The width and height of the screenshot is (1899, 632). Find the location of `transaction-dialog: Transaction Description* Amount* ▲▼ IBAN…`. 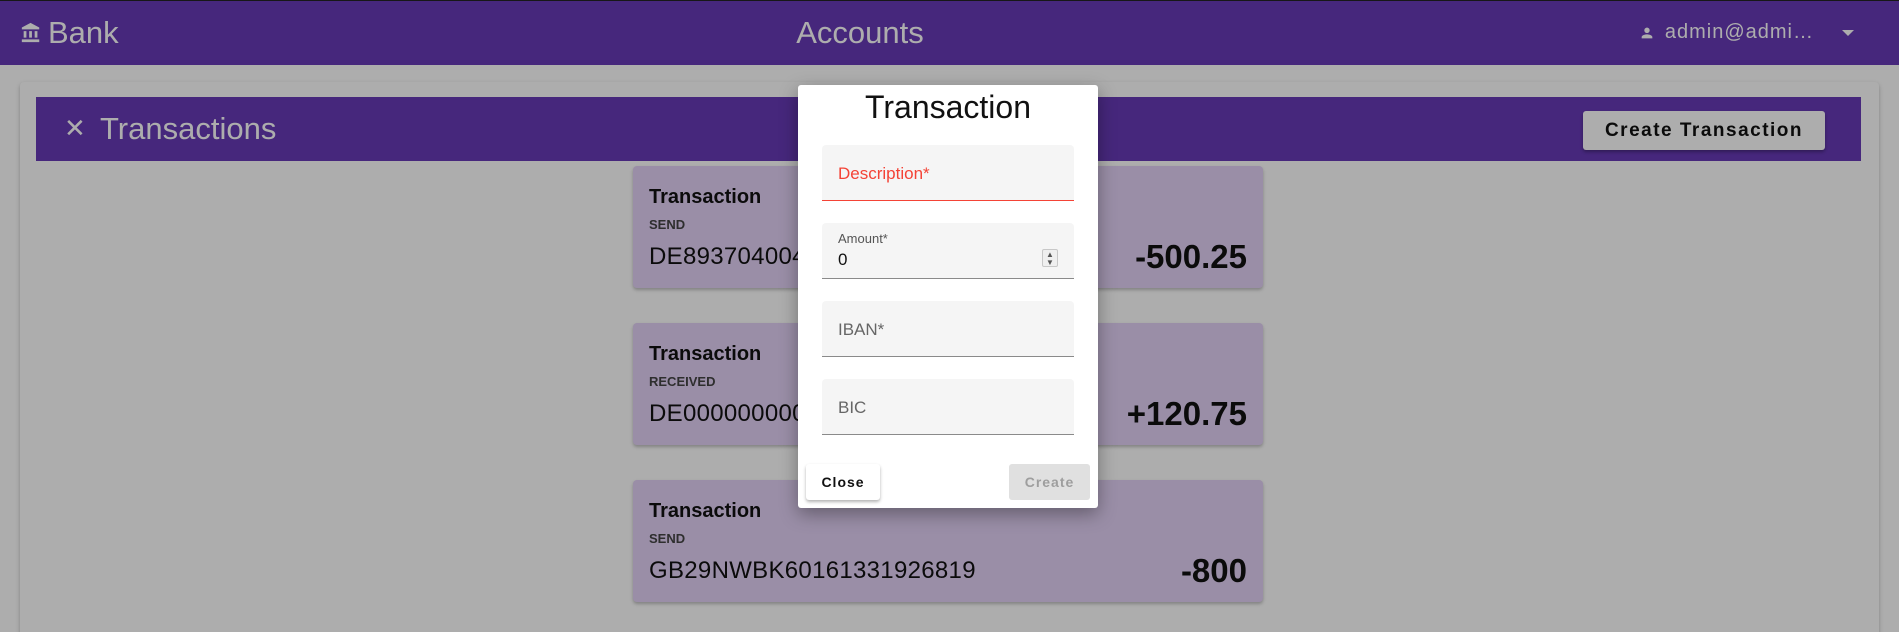

transaction-dialog: Transaction Description* Amount* ▲▼ IBAN… is located at coordinates (948, 296).